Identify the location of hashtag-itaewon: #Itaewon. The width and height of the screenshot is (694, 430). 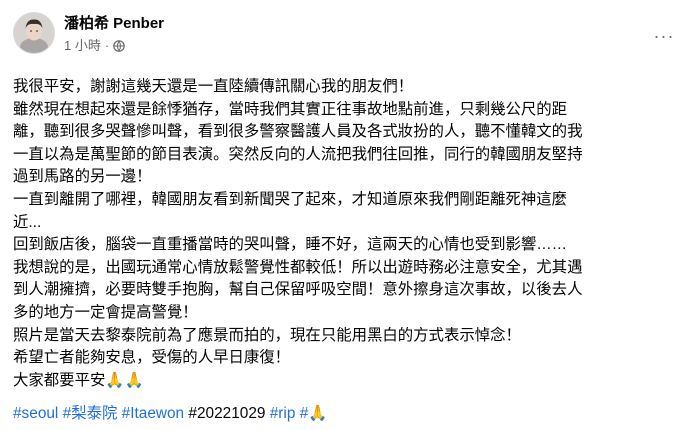
(153, 413).